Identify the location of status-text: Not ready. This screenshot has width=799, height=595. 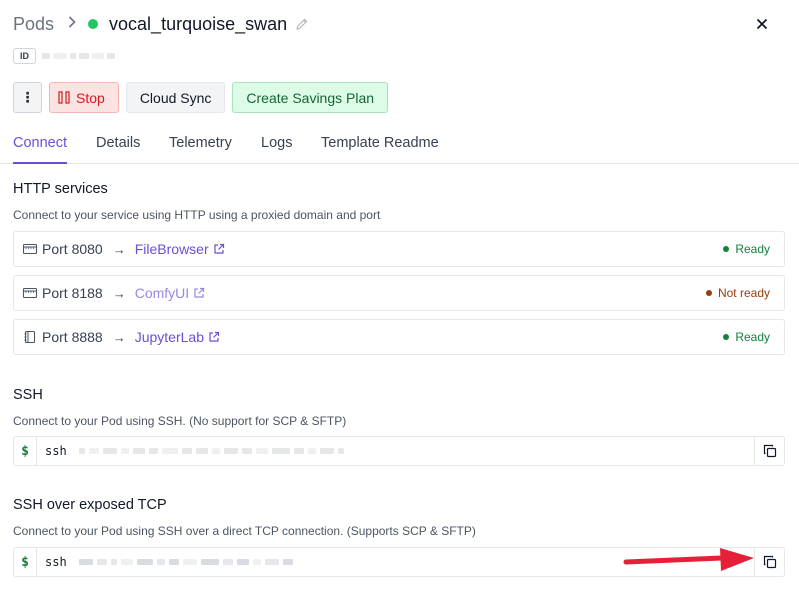
(743, 293).